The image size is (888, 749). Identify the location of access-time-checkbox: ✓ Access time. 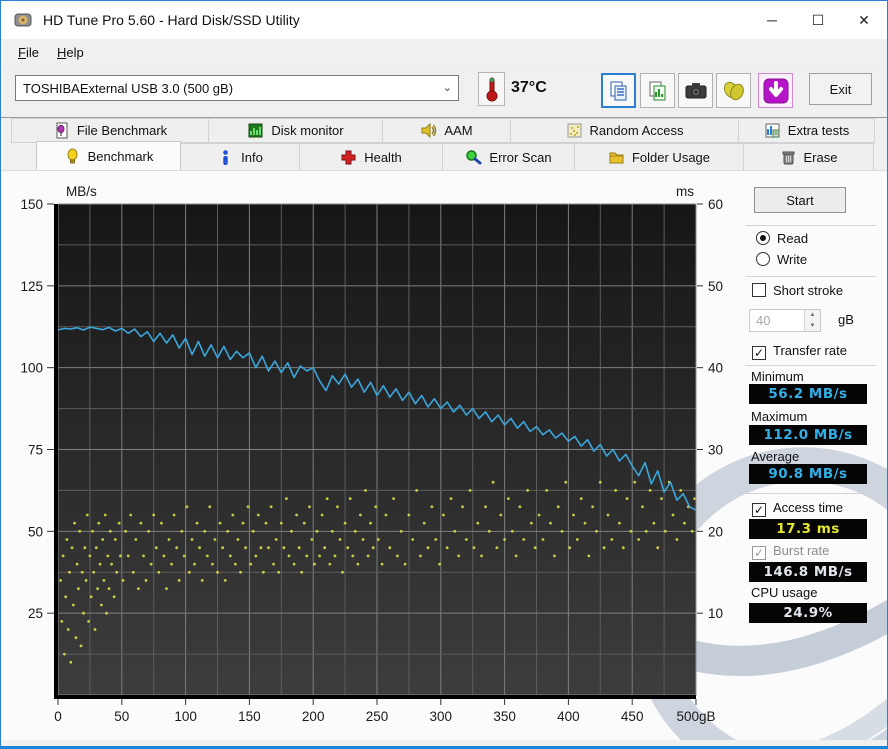
(797, 508).